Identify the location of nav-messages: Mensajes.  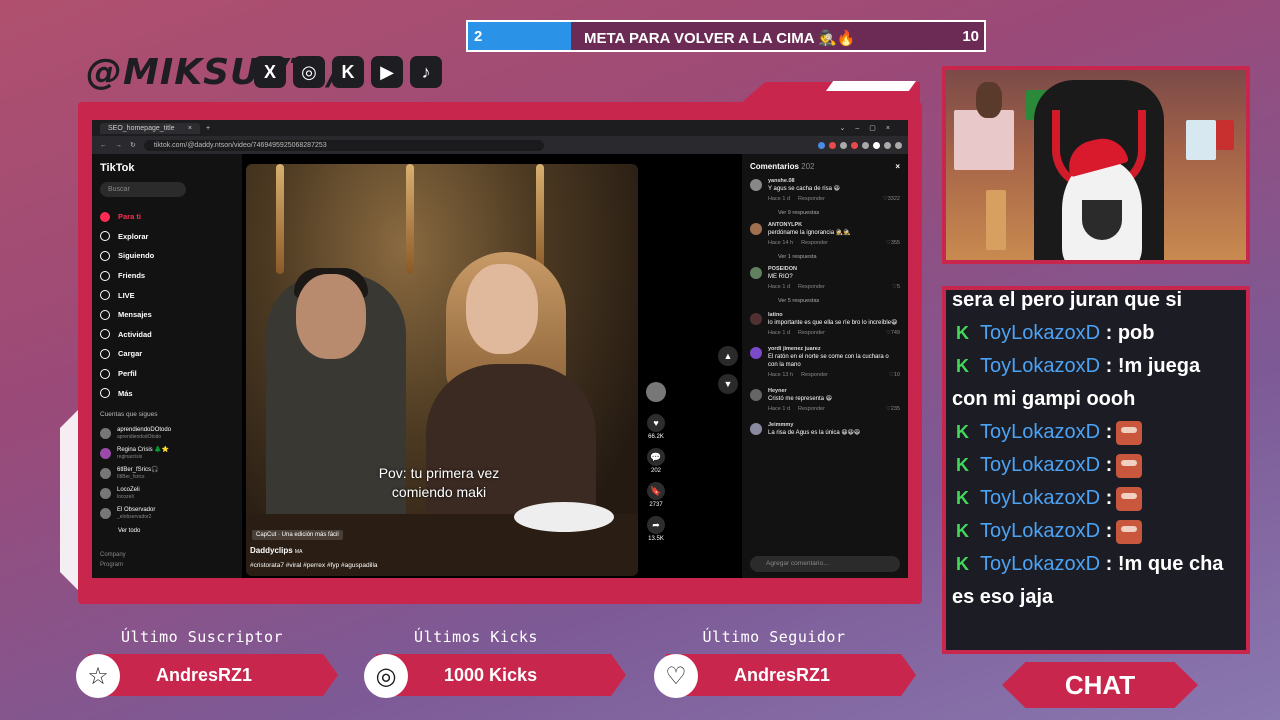
(167, 315).